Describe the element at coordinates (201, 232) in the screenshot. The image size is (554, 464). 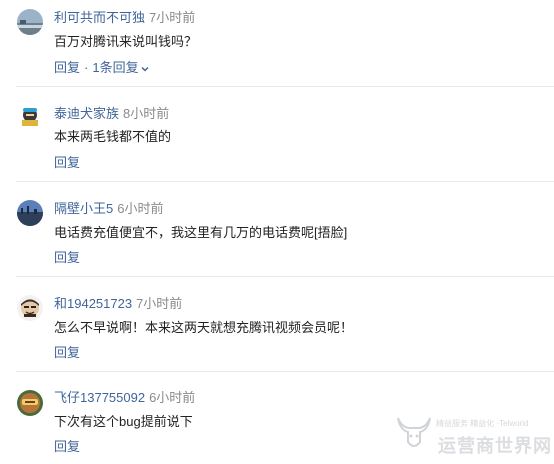
I see `comment-text: 电话费充值便宜不，我这里有几万的电话费呢[捂脸]` at that location.